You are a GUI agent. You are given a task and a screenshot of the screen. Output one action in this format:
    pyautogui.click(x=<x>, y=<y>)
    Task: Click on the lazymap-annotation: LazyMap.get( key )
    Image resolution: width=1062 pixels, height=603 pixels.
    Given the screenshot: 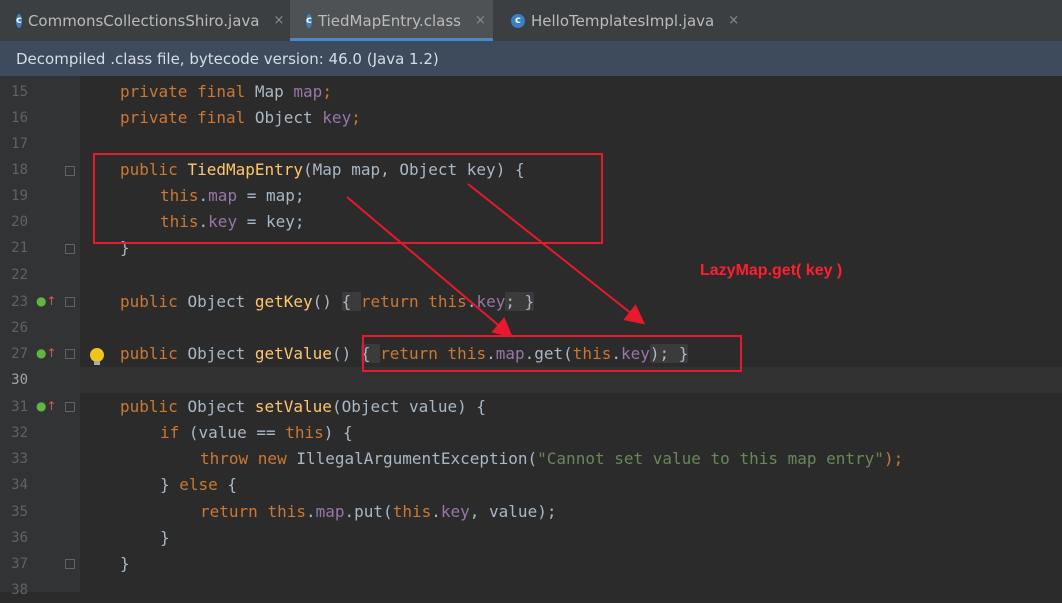 What is the action you would take?
    pyautogui.click(x=771, y=270)
    